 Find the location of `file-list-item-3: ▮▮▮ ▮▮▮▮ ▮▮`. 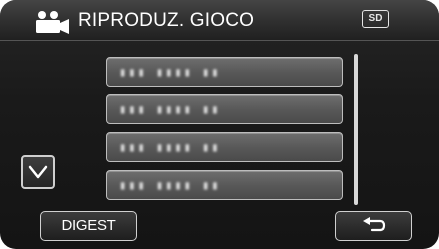

file-list-item-3: ▮▮▮ ▮▮▮▮ ▮▮ is located at coordinates (224, 147).